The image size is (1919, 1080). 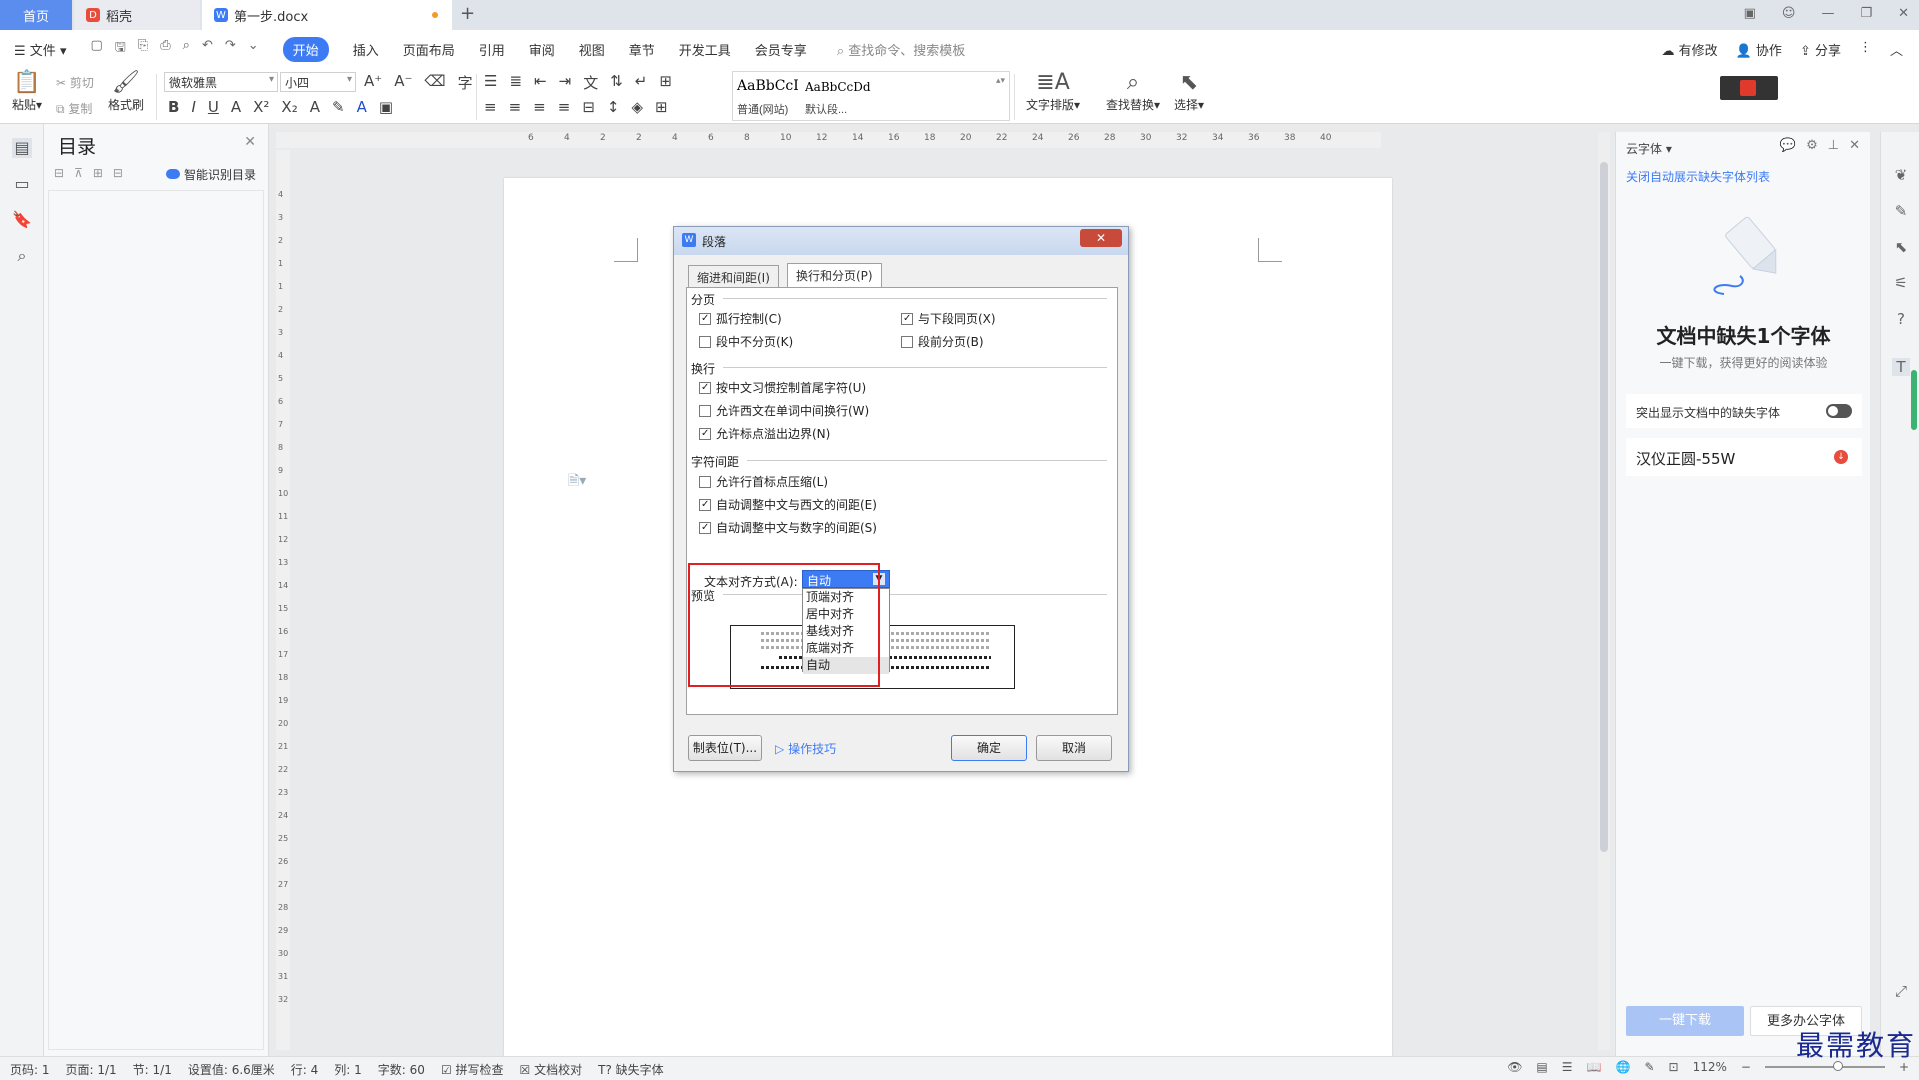 I want to click on zoom-level: 112%, so click(x=1710, y=1067).